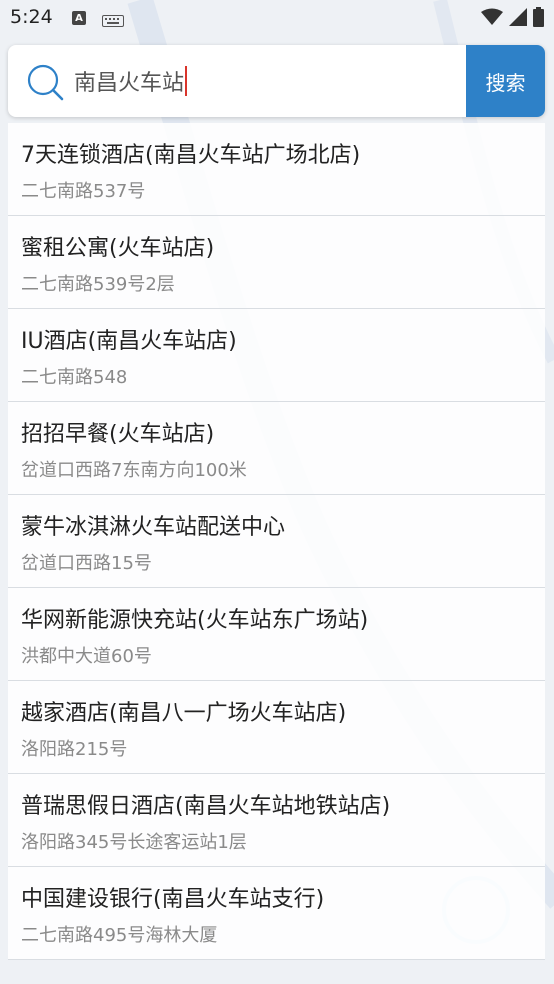 The width and height of the screenshot is (554, 984). I want to click on result-address: 洛阳路345号长途客运站1层, so click(134, 842).